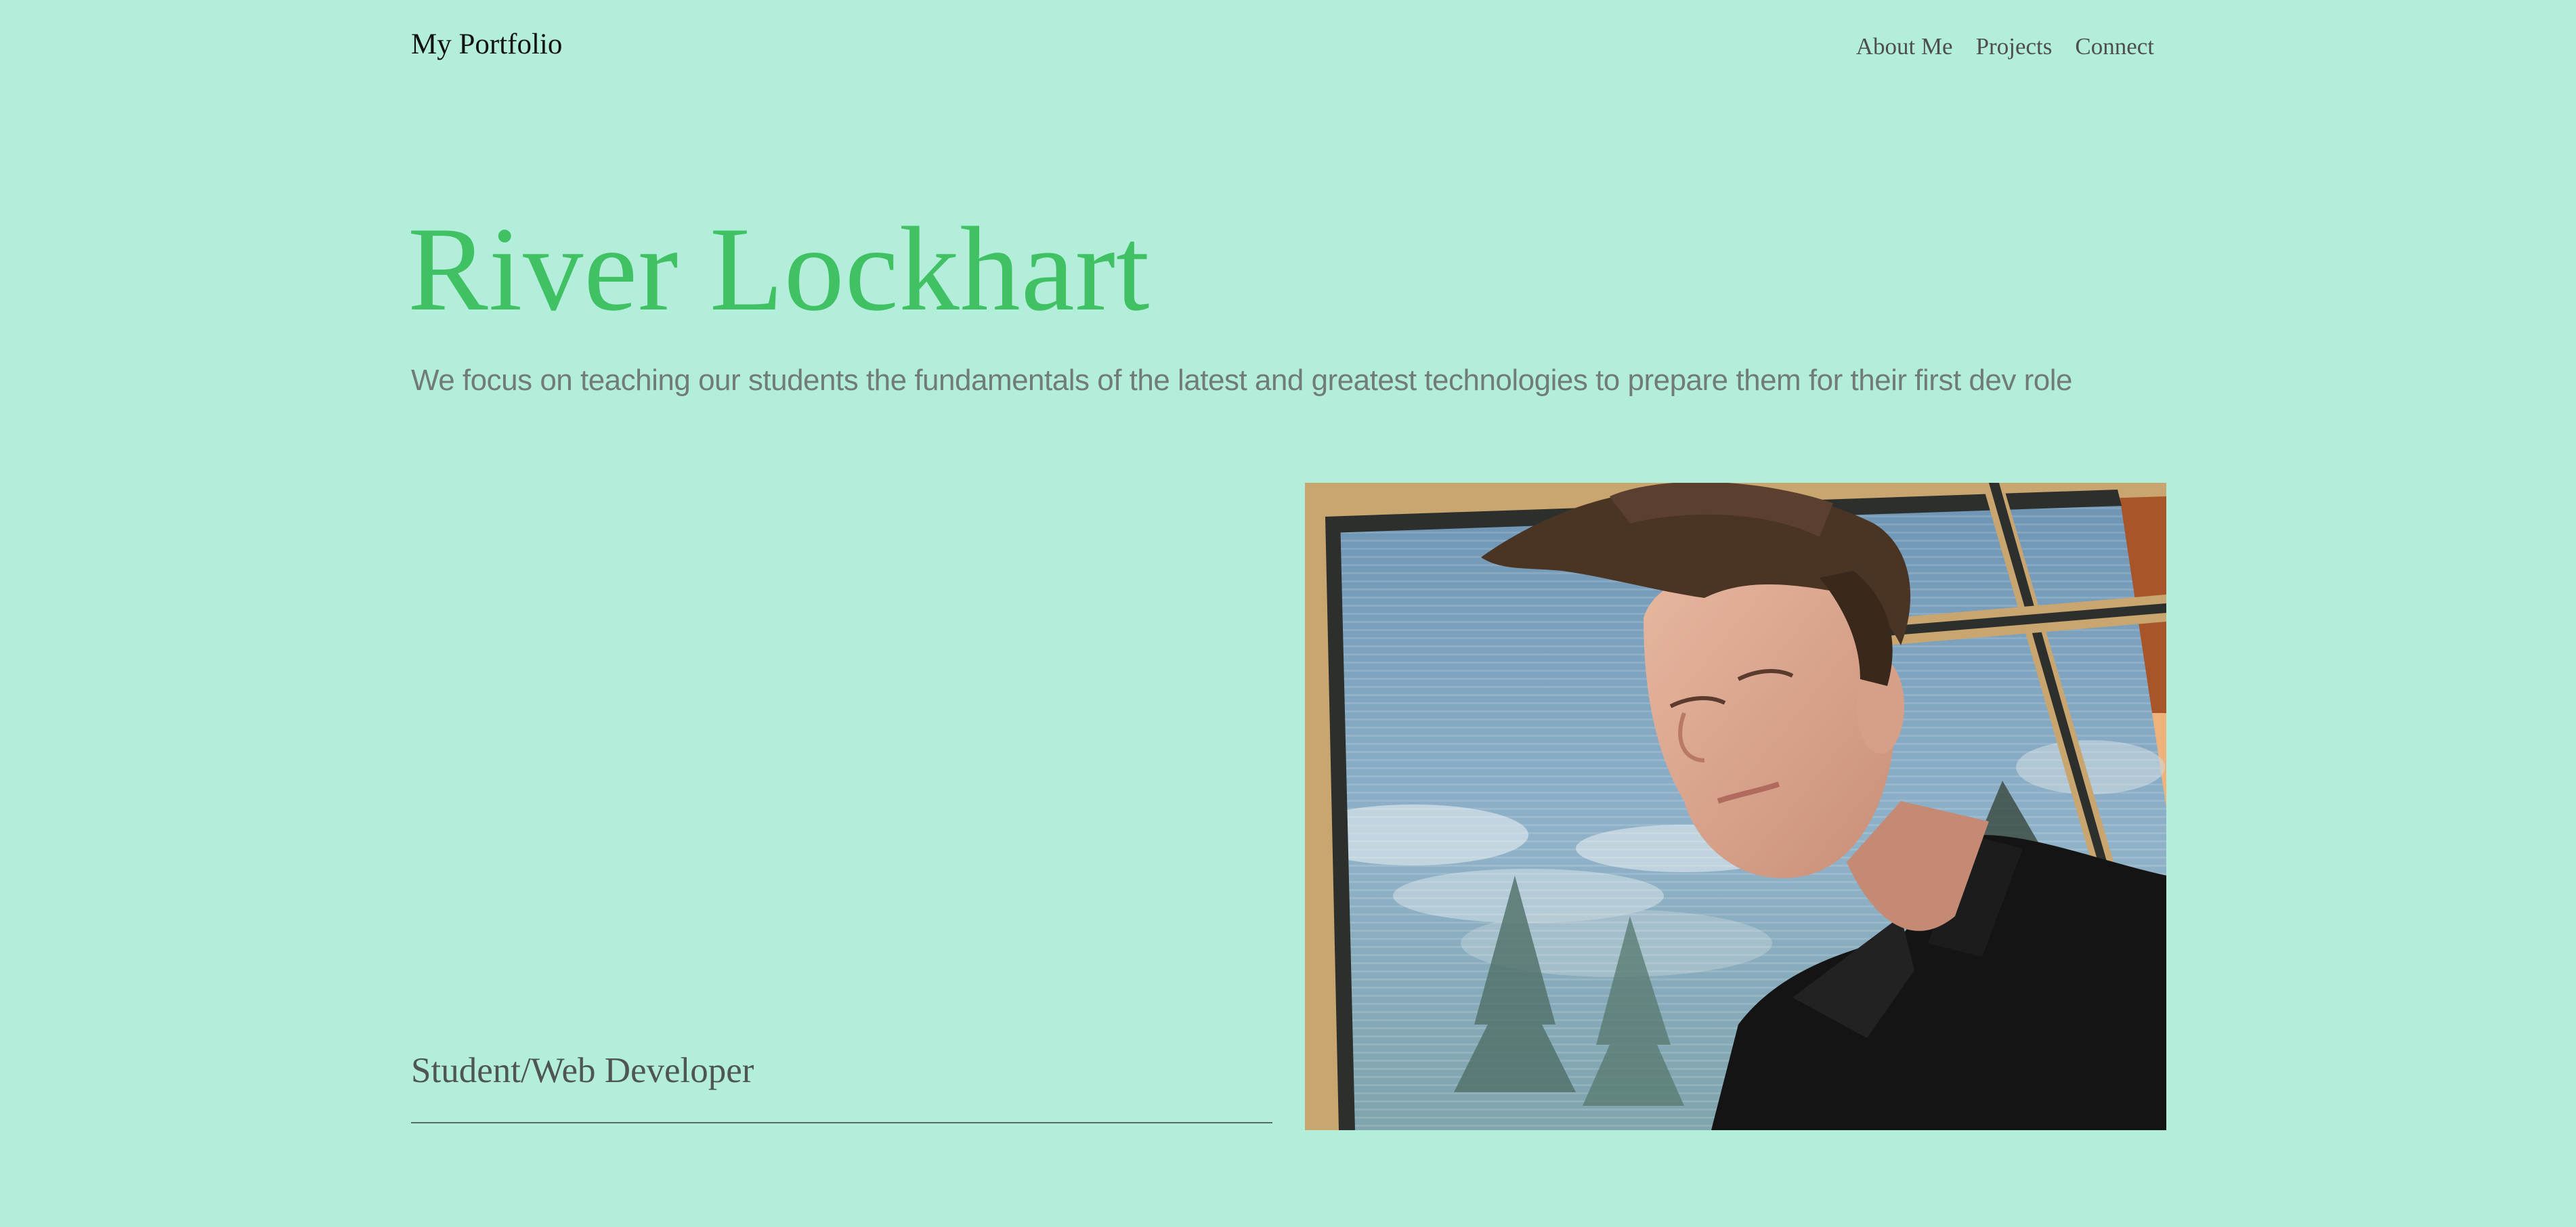 The height and width of the screenshot is (1227, 2576). I want to click on role-title: Student/Web Developer, so click(582, 1070).